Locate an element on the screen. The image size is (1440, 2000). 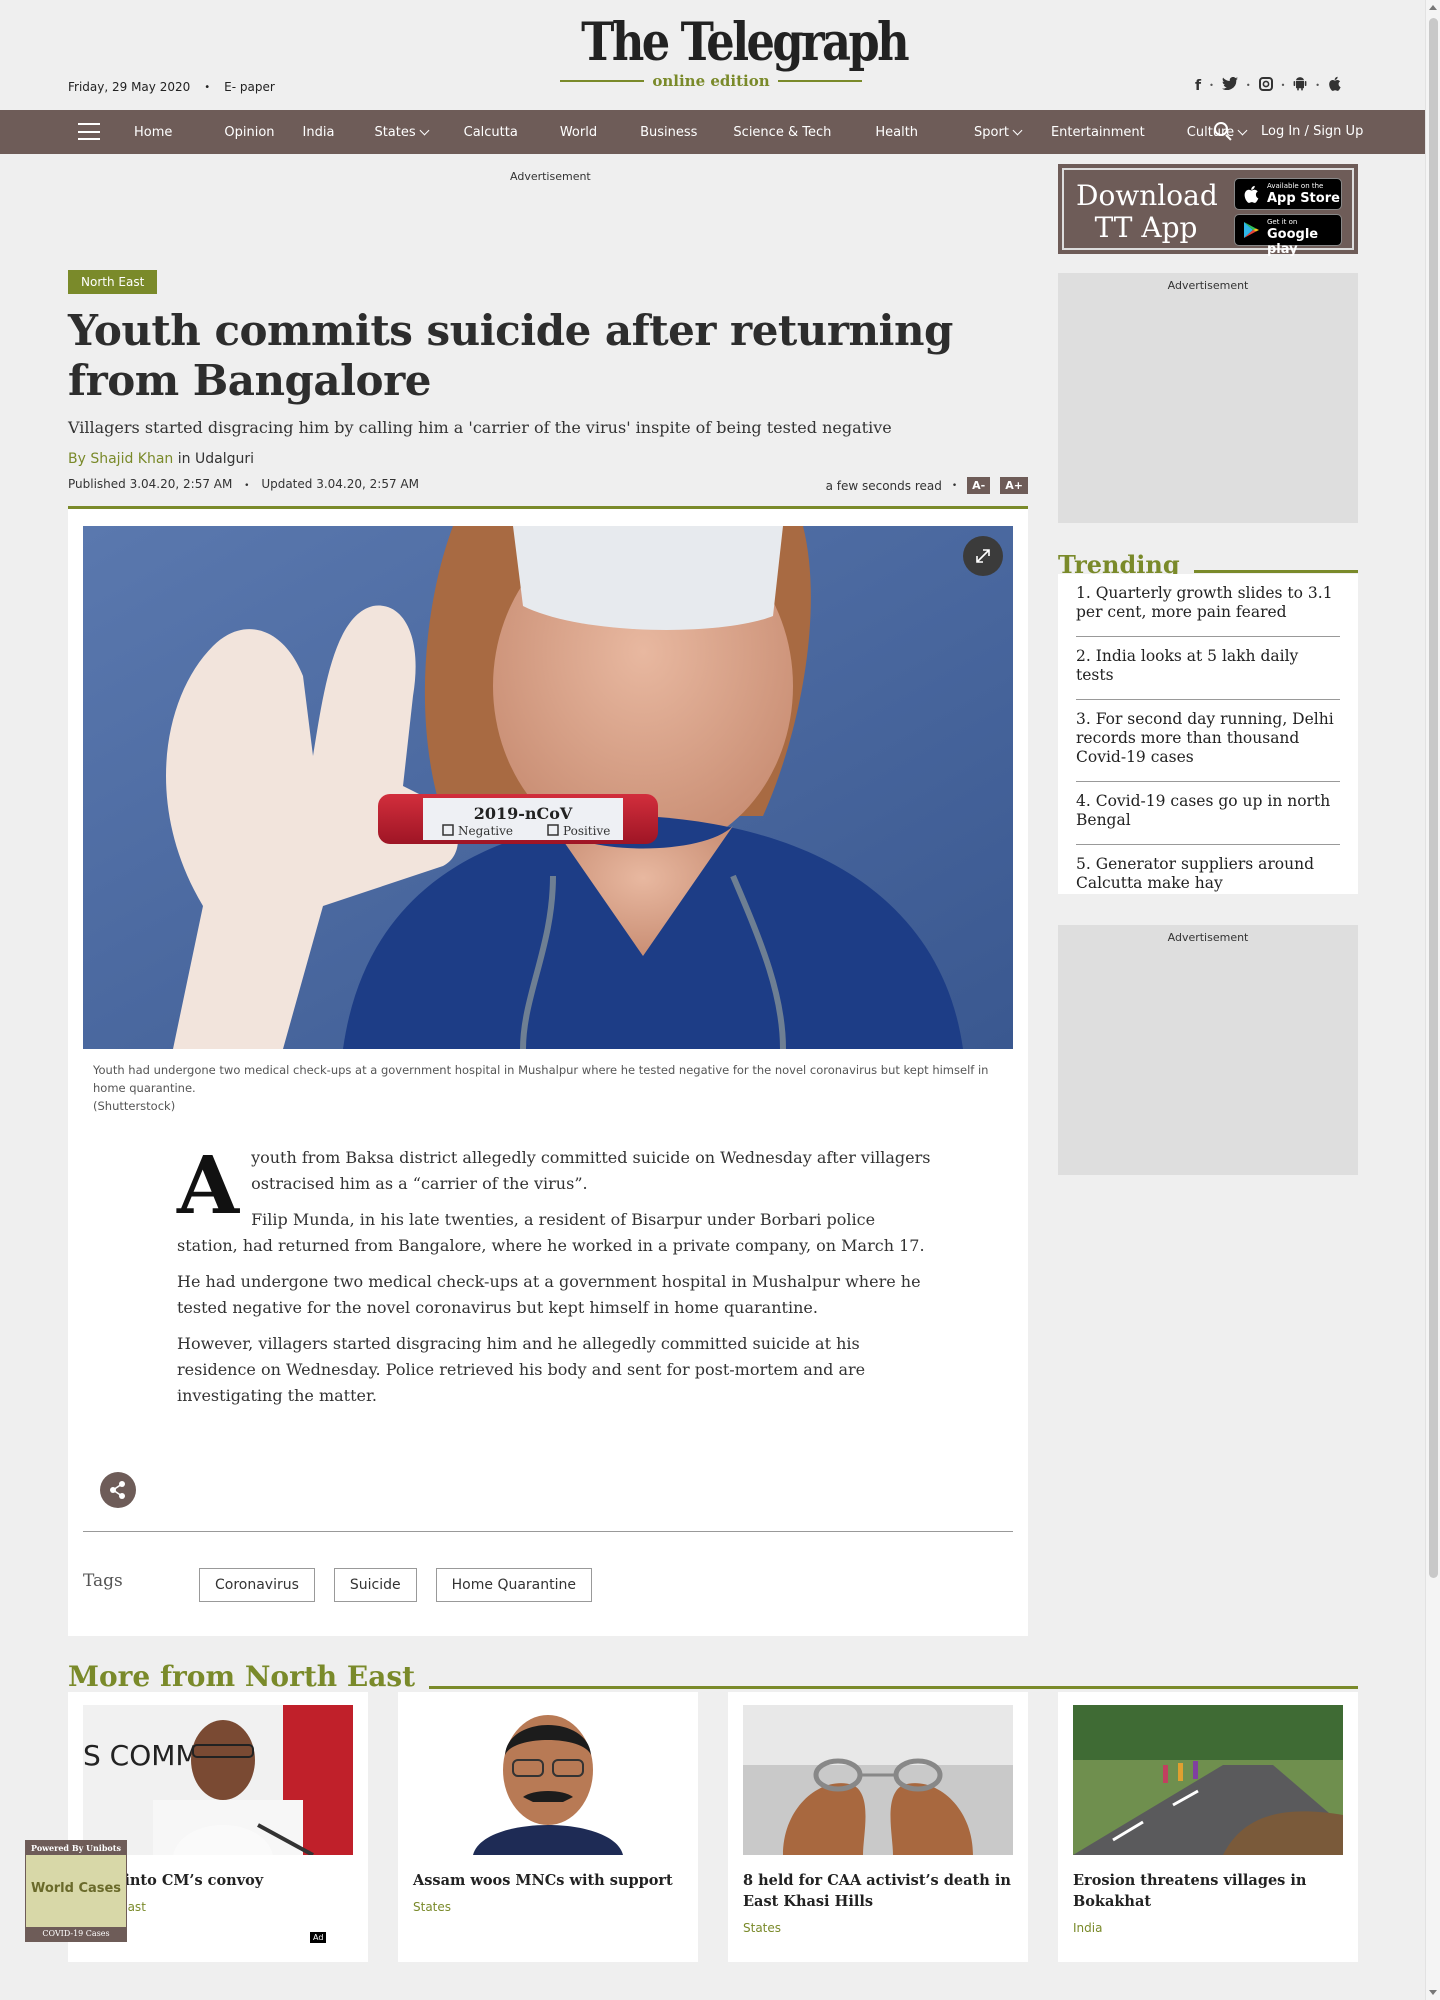
byline-in: in is located at coordinates (184, 459).